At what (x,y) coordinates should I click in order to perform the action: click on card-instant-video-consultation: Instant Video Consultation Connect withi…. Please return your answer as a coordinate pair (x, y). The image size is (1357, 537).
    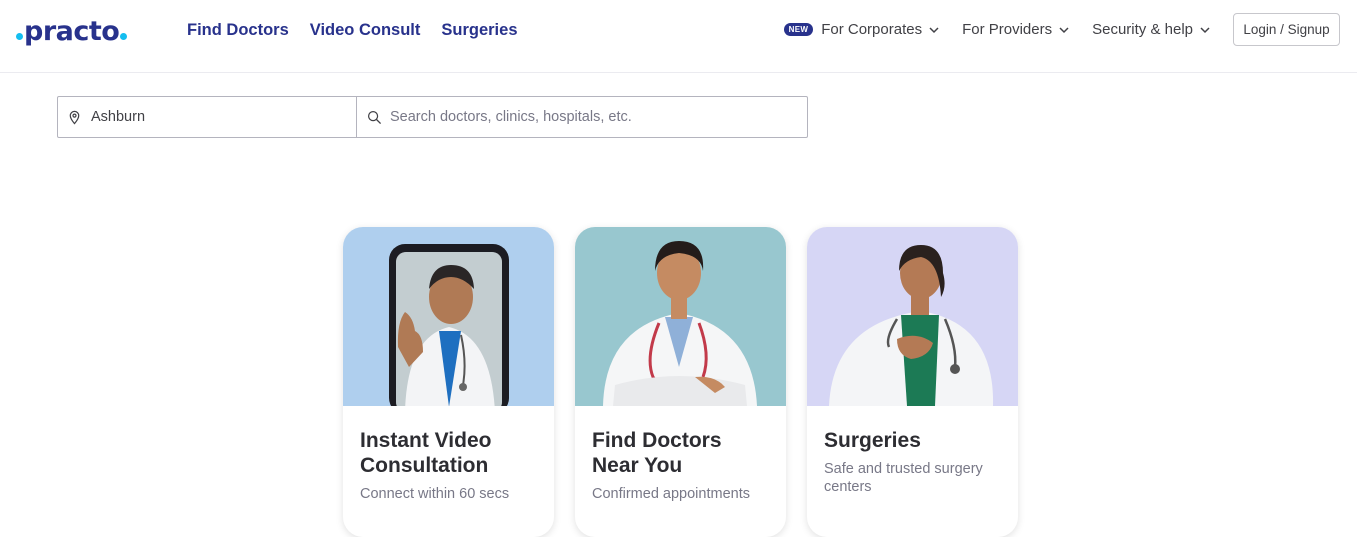
    Looking at the image, I should click on (448, 382).